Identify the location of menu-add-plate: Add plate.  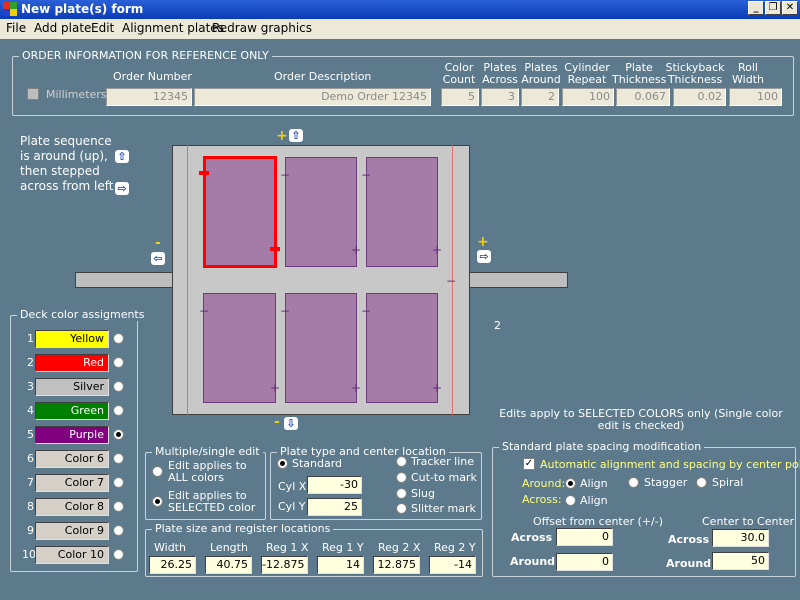
(62, 28).